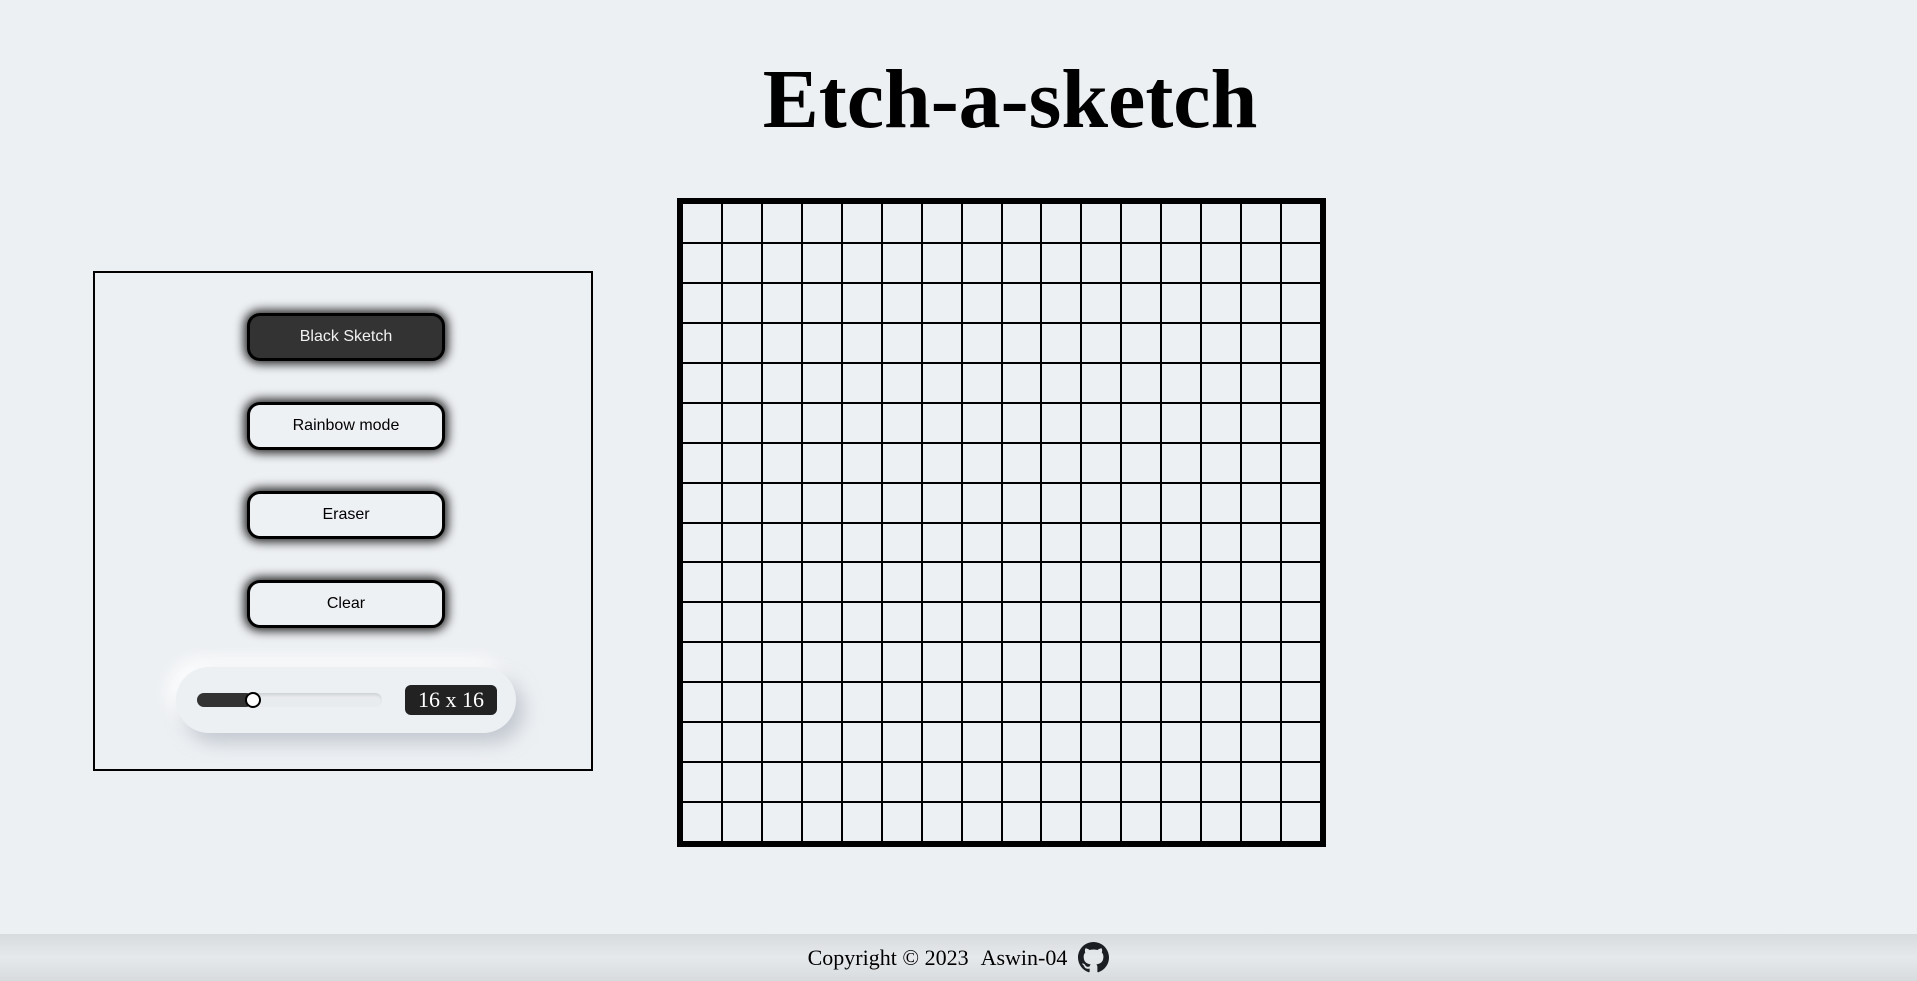 The width and height of the screenshot is (1917, 981). Describe the element at coordinates (1094, 957) in the screenshot. I see `github-icon` at that location.